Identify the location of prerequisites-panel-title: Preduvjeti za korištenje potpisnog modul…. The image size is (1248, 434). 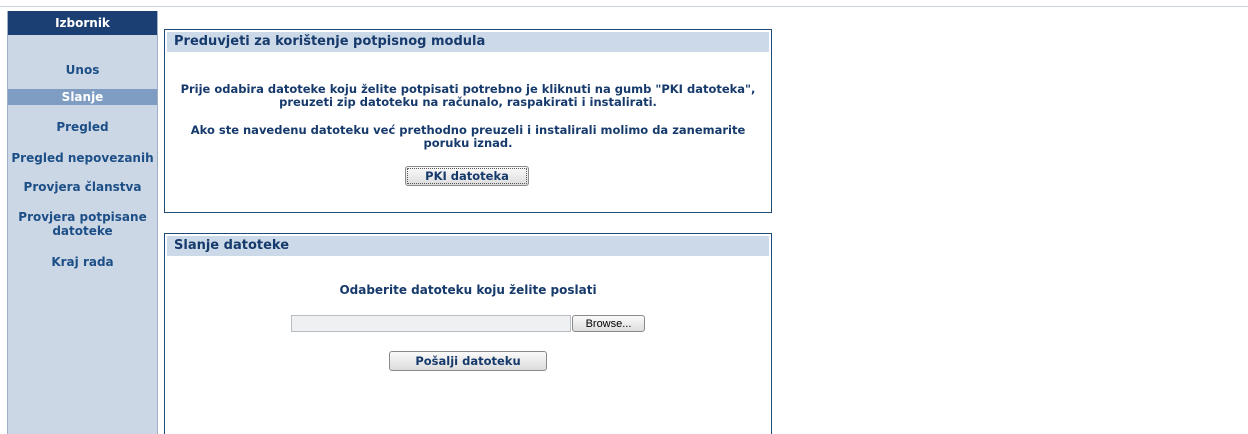
(468, 42).